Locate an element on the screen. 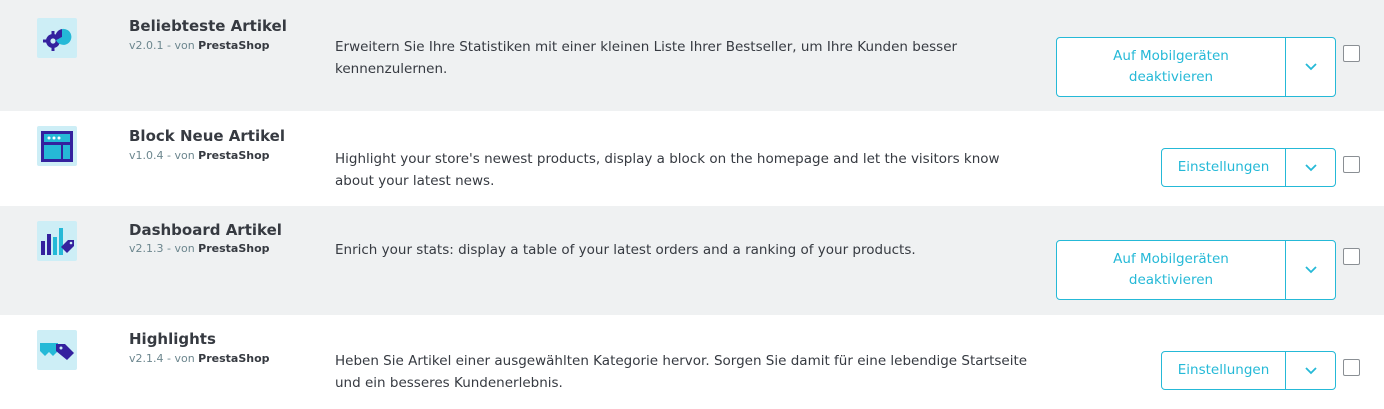 This screenshot has height=409, width=1384. module-version: v2.1.4 - von PrestaShop is located at coordinates (199, 358).